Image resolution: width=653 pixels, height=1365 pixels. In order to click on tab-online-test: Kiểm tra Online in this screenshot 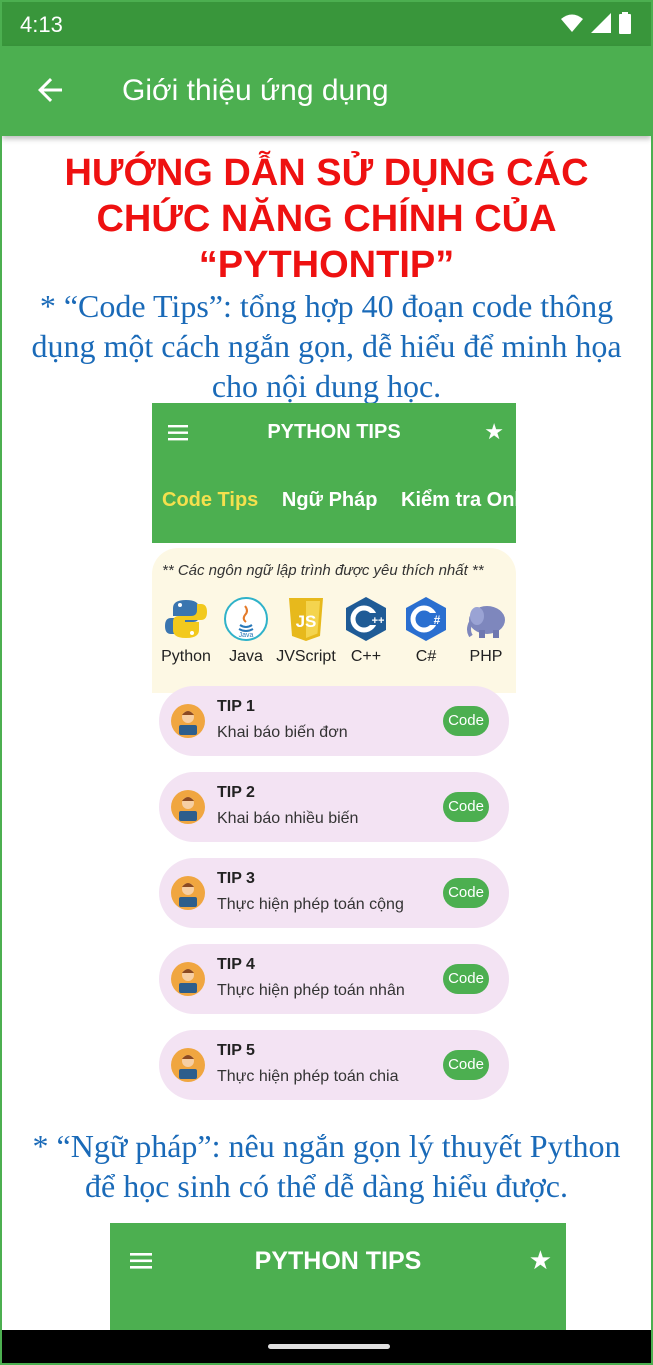, I will do `click(458, 500)`.